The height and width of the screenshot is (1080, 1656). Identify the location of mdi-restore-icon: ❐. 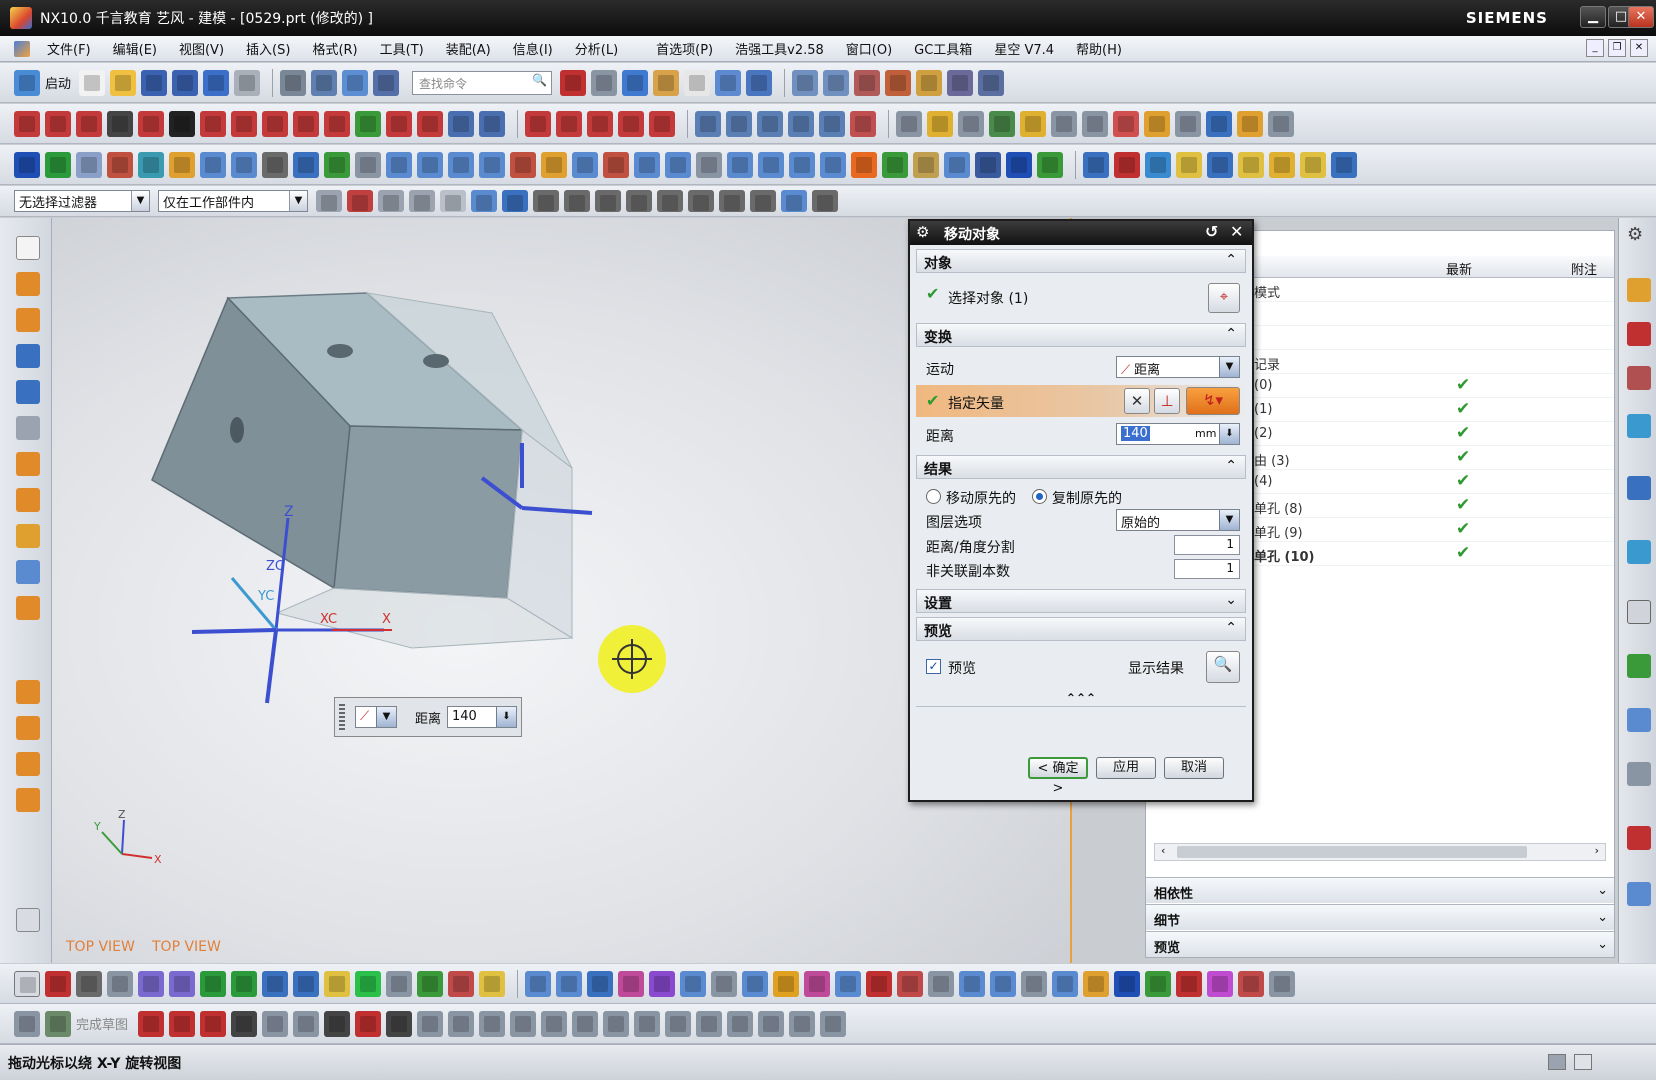
(1617, 48).